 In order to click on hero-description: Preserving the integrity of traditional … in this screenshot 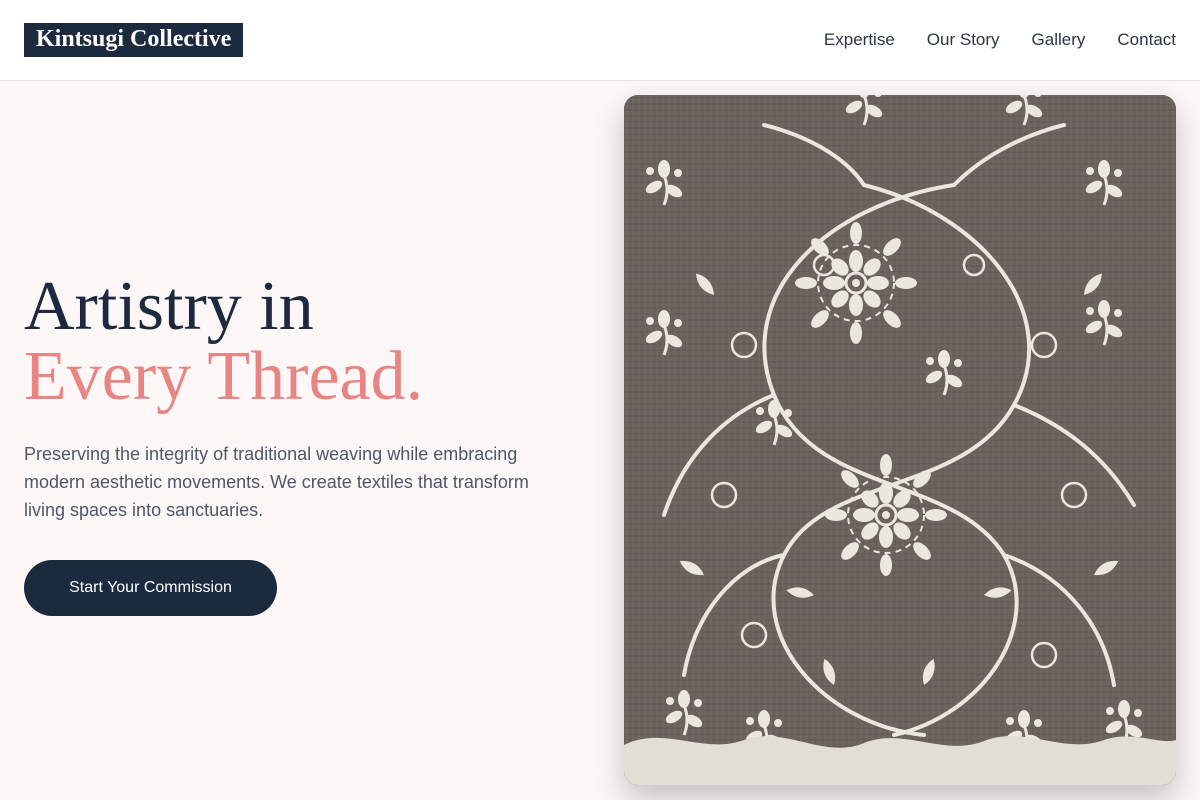, I will do `click(276, 482)`.